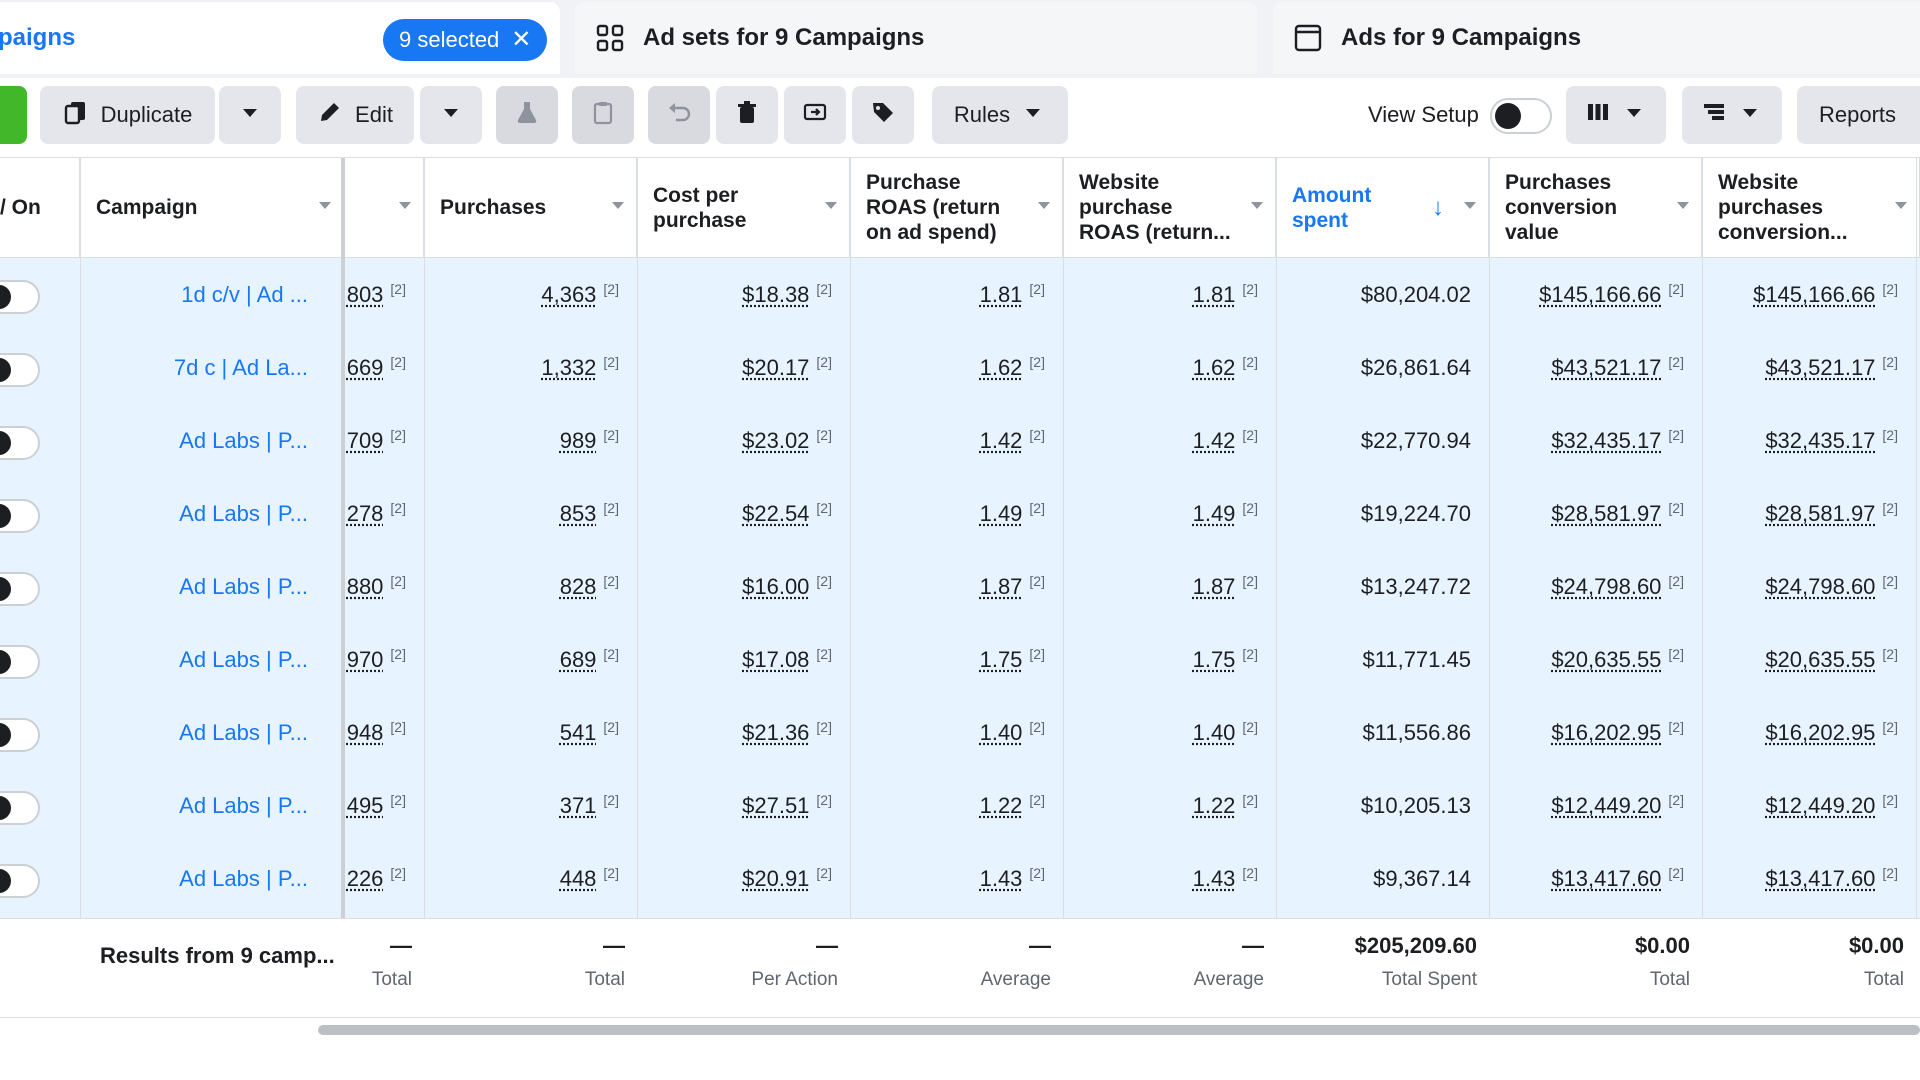 The height and width of the screenshot is (1080, 1920). I want to click on breakdown-button, so click(1732, 115).